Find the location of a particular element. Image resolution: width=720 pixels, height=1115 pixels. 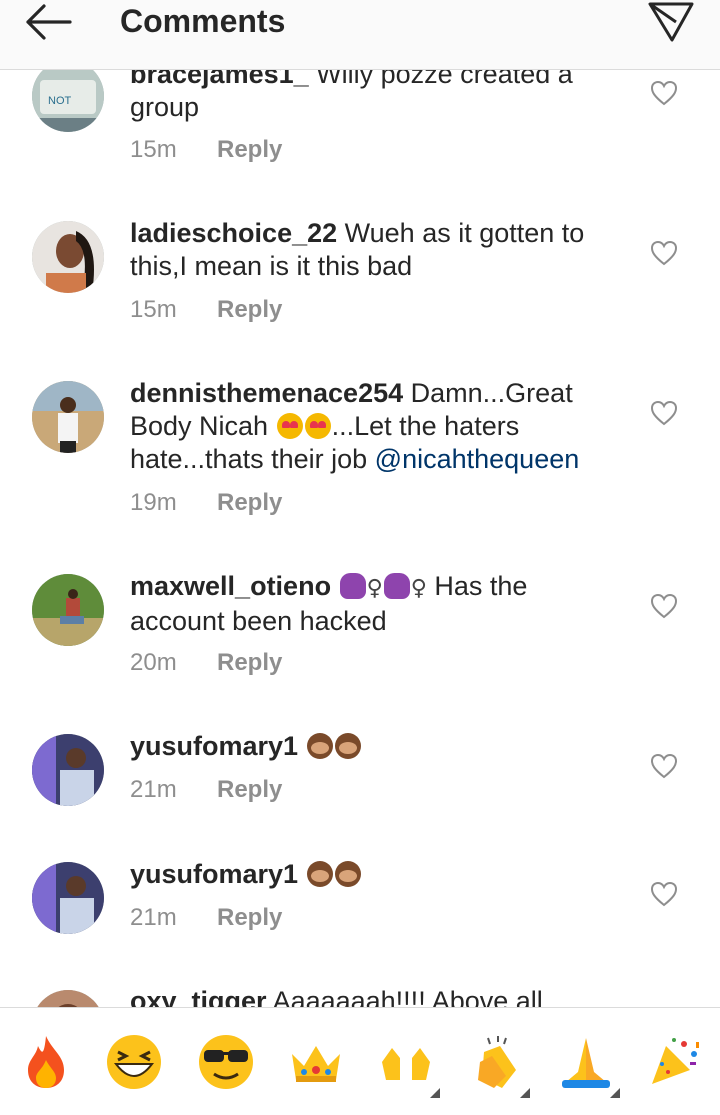

comment-meta: 20m Reply is located at coordinates (206, 663).